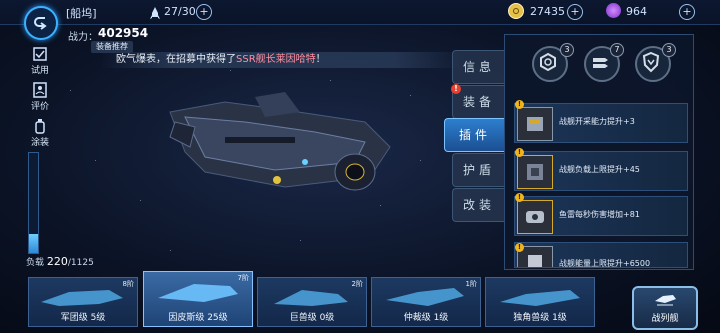 The width and height of the screenshot is (720, 333). What do you see at coordinates (597, 121) in the screenshot?
I see `plugin-text: 战舰开采能力提升+3` at bounding box center [597, 121].